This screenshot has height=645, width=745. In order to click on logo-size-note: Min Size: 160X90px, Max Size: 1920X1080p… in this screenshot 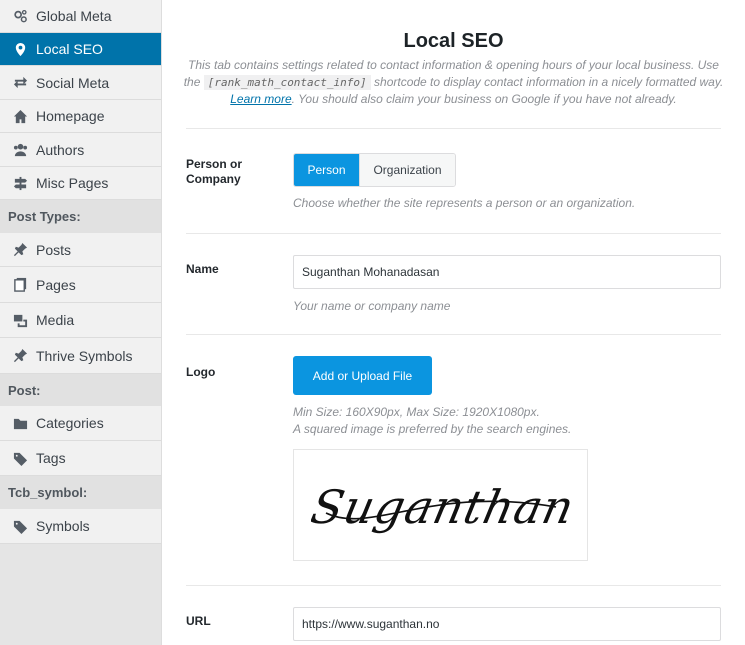, I will do `click(416, 412)`.